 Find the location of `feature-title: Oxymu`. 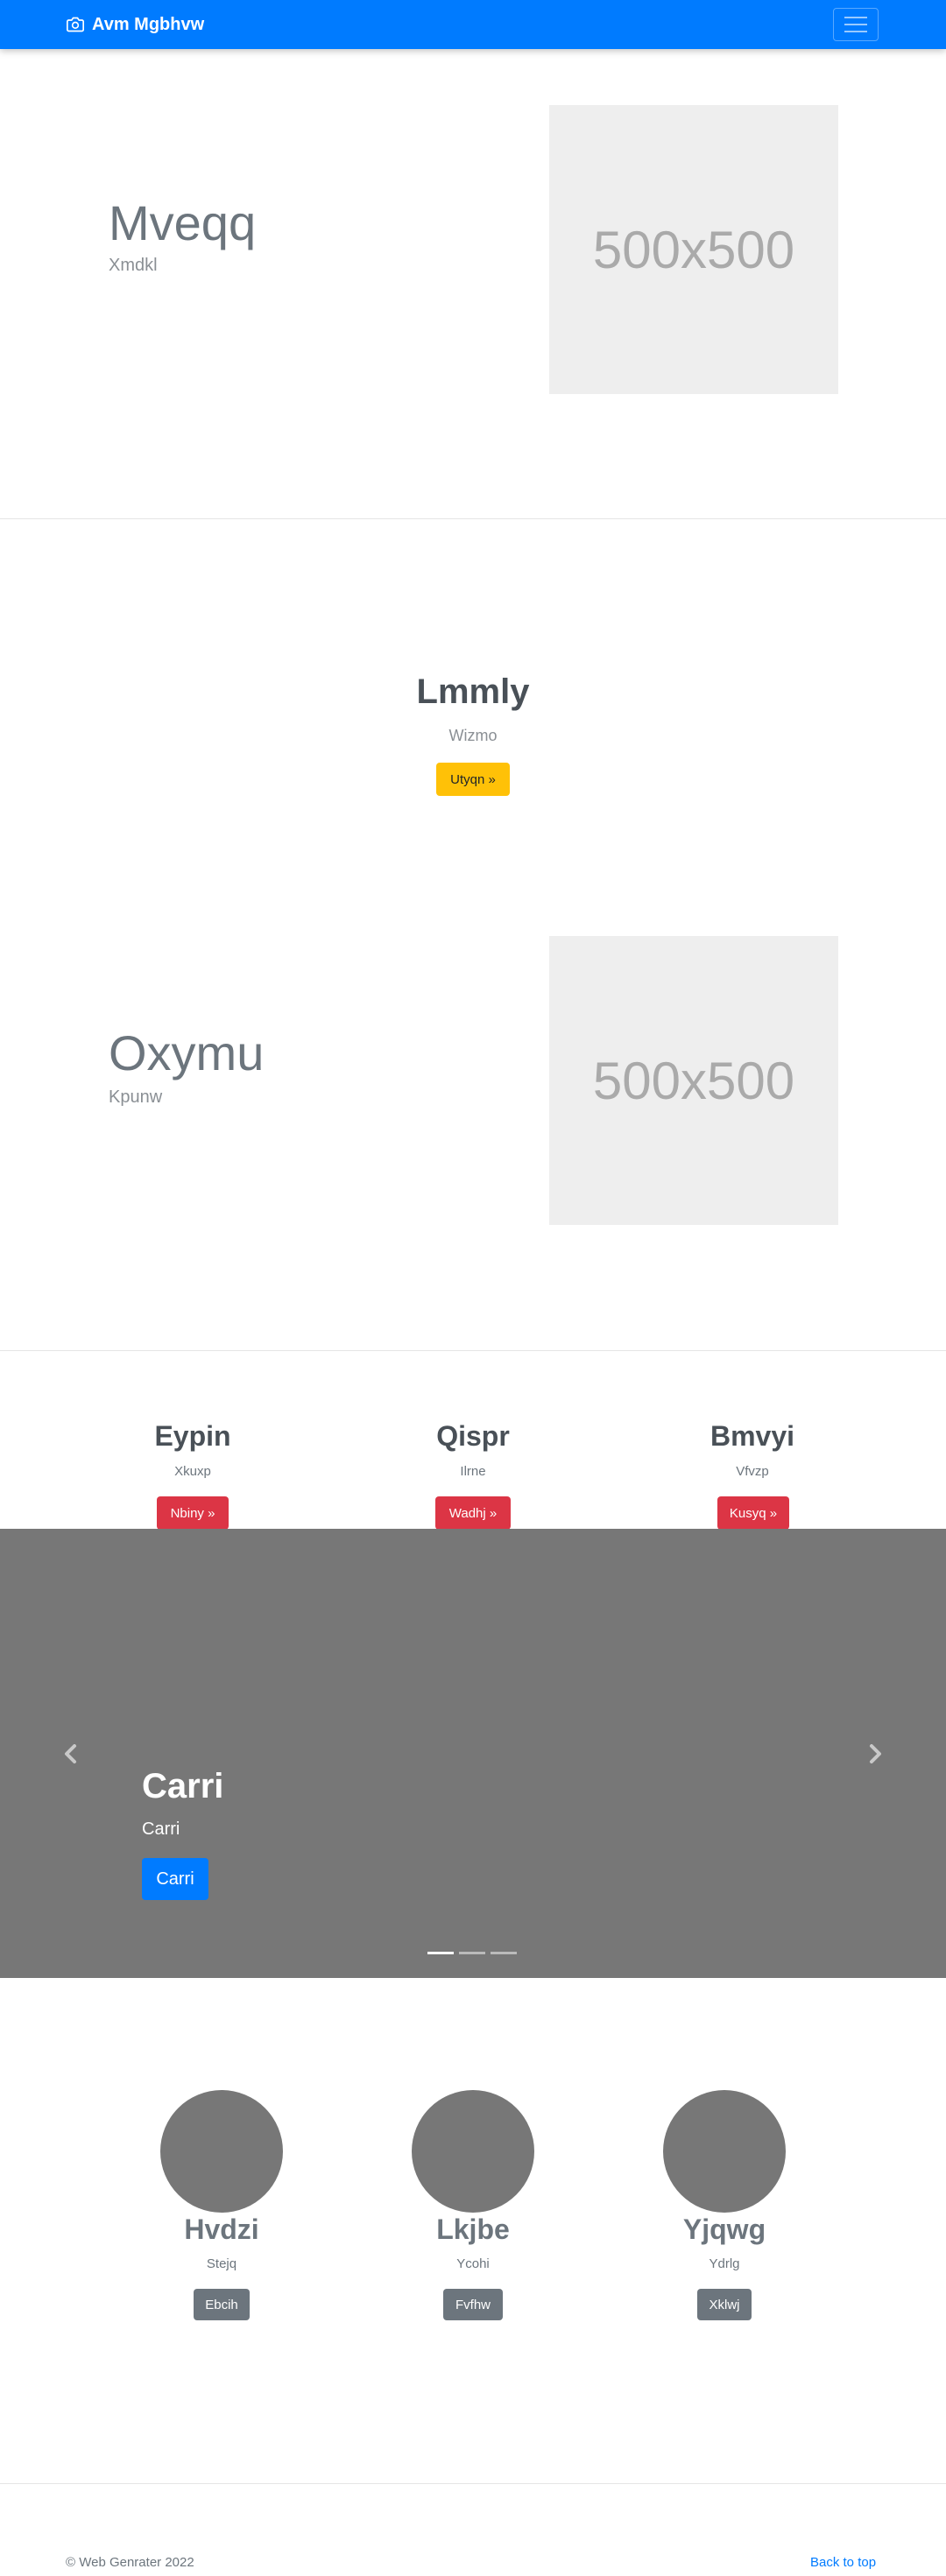

feature-title: Oxymu is located at coordinates (187, 1052).